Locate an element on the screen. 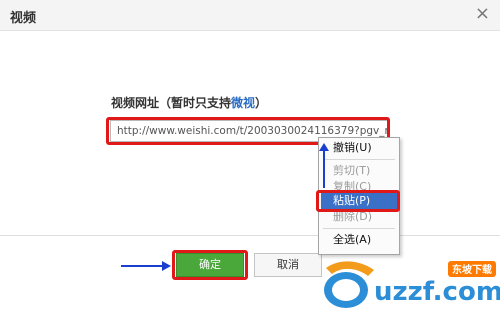 The width and height of the screenshot is (500, 313). weishi-link: 微视 is located at coordinates (243, 103).